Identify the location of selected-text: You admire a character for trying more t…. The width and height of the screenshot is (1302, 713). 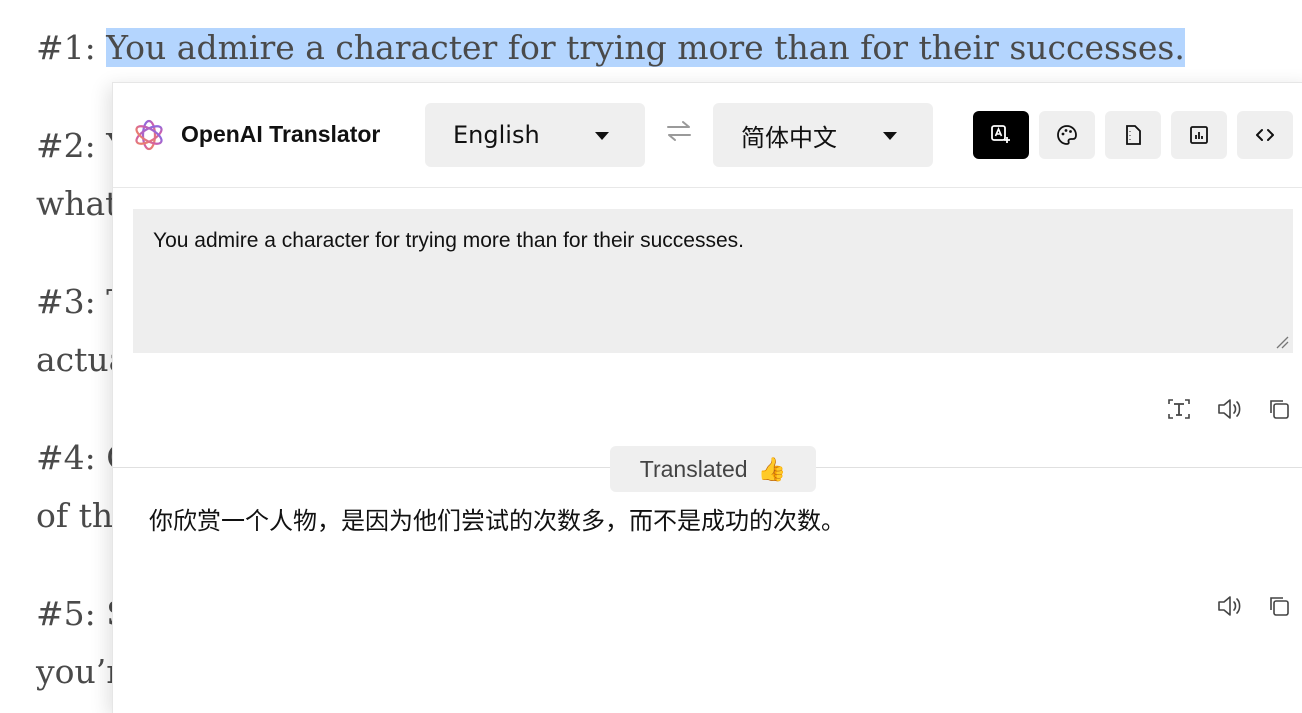
(645, 47).